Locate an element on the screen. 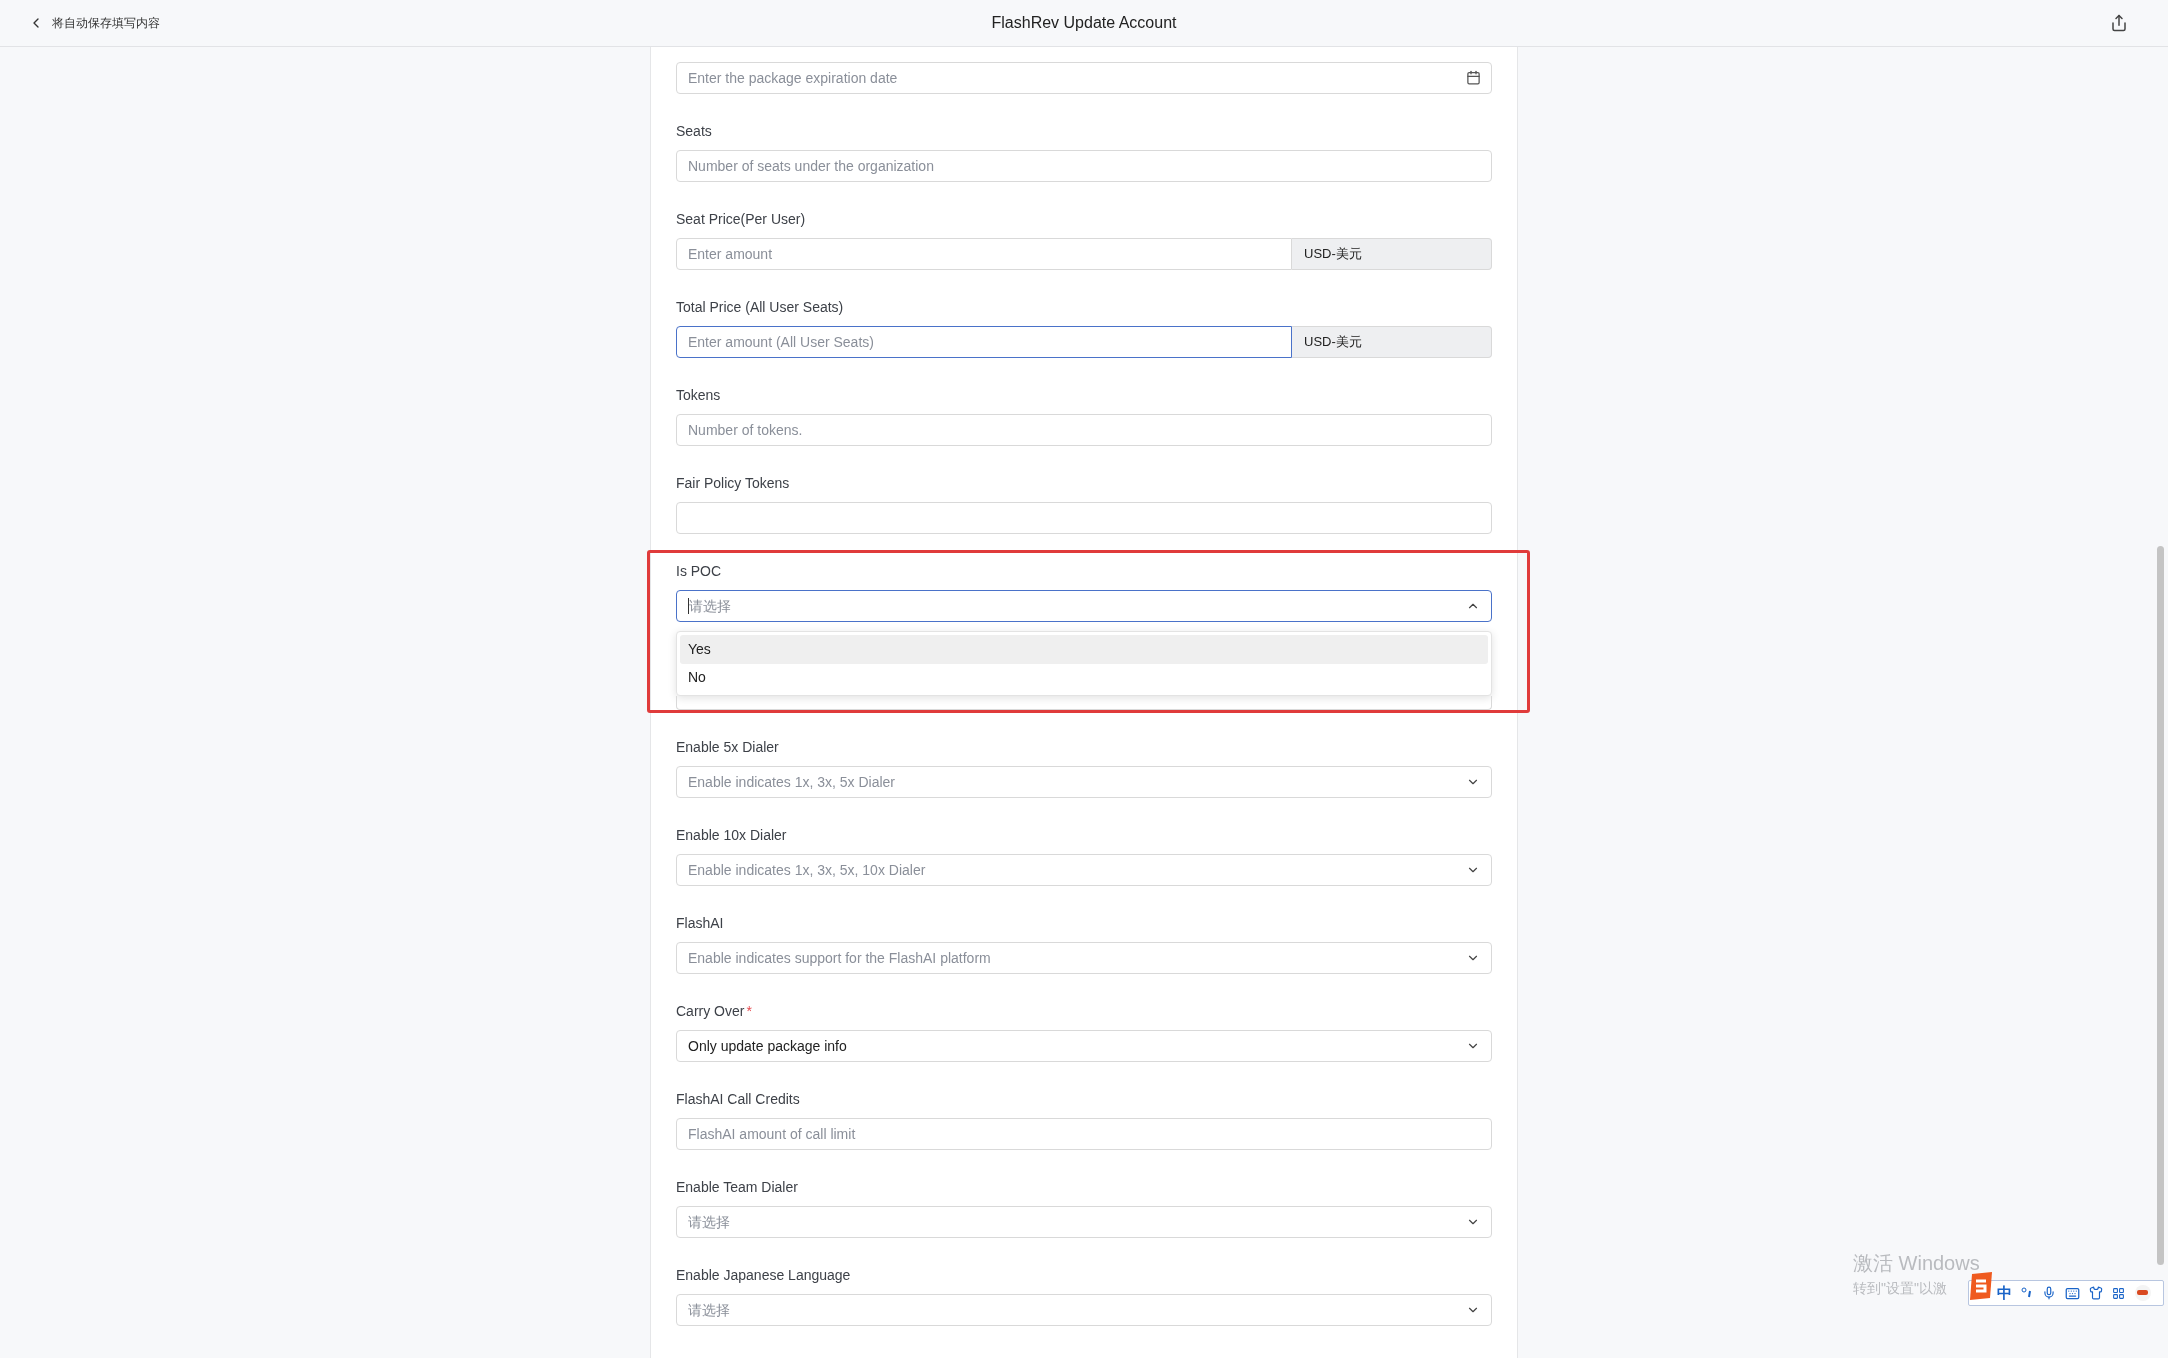 This screenshot has width=2168, height=1358. calendar-icon is located at coordinates (1473, 77).